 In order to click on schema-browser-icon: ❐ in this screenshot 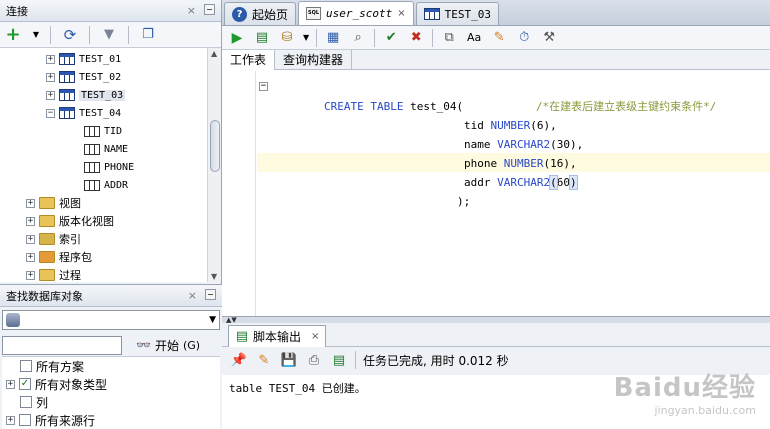, I will do `click(148, 35)`.